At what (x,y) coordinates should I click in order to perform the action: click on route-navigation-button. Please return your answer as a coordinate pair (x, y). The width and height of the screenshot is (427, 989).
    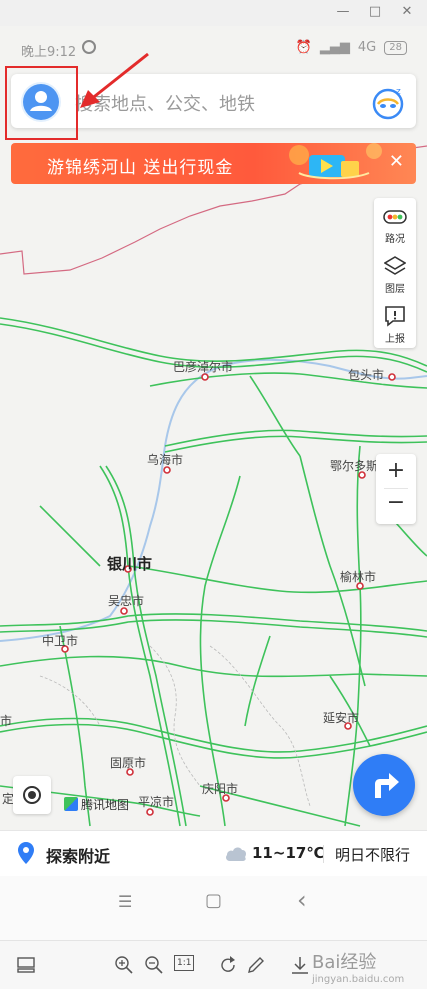
    Looking at the image, I should click on (384, 785).